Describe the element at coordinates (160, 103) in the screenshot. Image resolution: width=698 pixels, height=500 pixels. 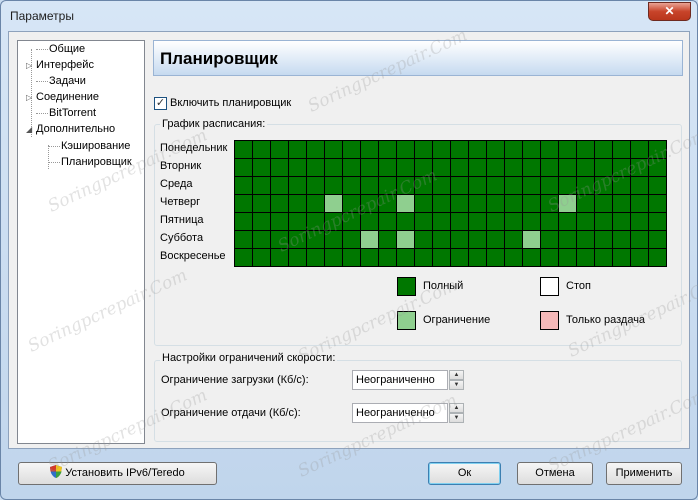
I see `enable-scheduler-checkbox: ✓` at that location.